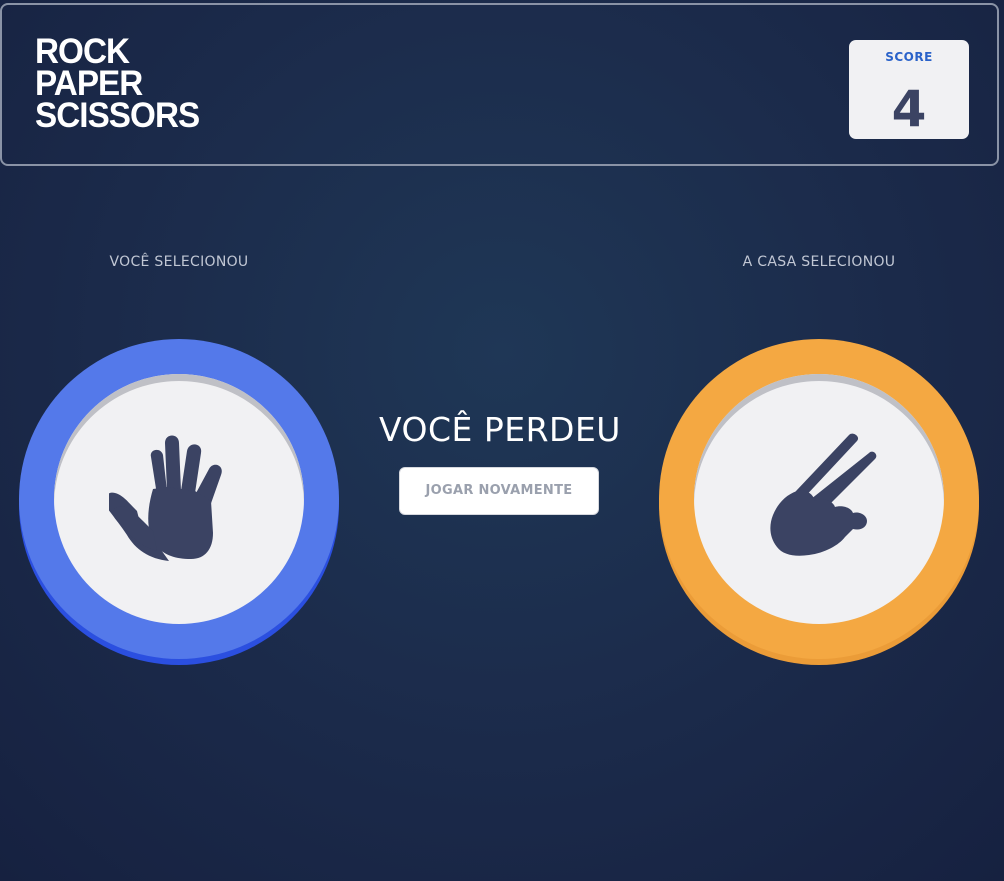 The height and width of the screenshot is (881, 1004). I want to click on hand-open-icon, so click(165, 498).